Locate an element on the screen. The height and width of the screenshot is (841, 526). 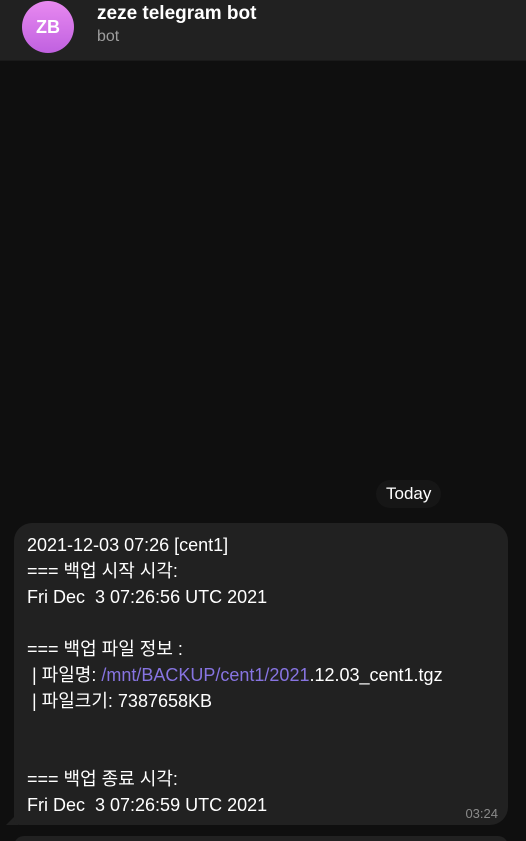
file-path-link: /mnt/BACKUP/cent1/2021 is located at coordinates (205, 675).